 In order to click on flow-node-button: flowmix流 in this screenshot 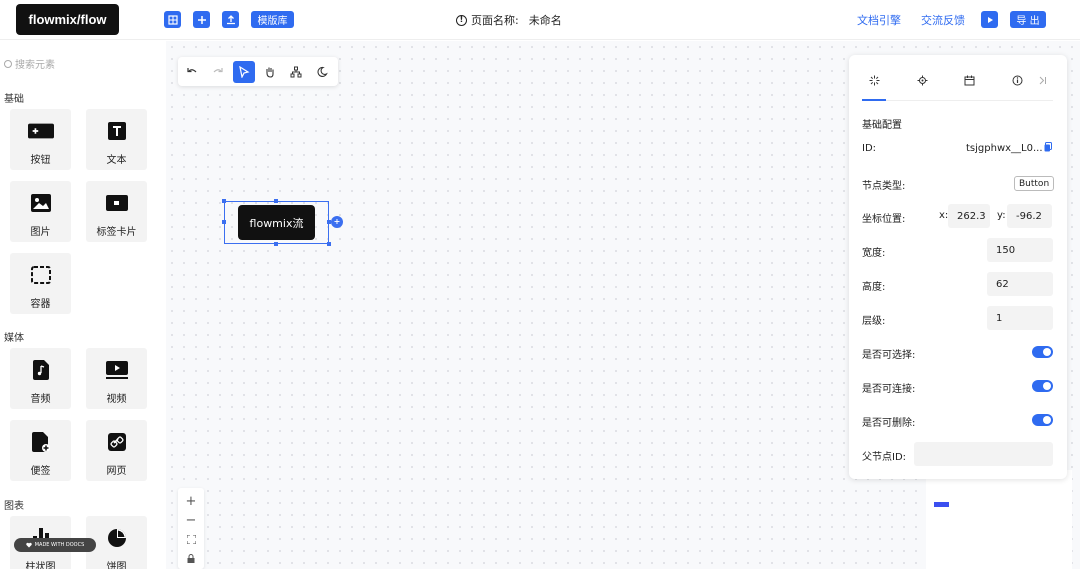, I will do `click(276, 222)`.